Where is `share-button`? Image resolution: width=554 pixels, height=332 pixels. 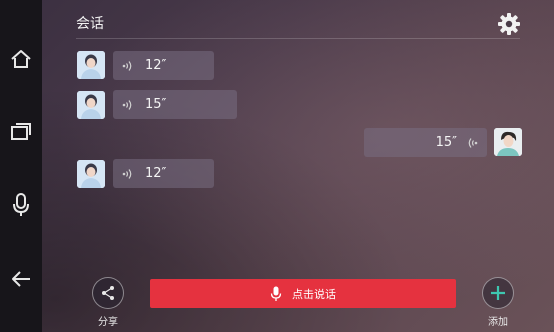
share-button is located at coordinates (108, 293).